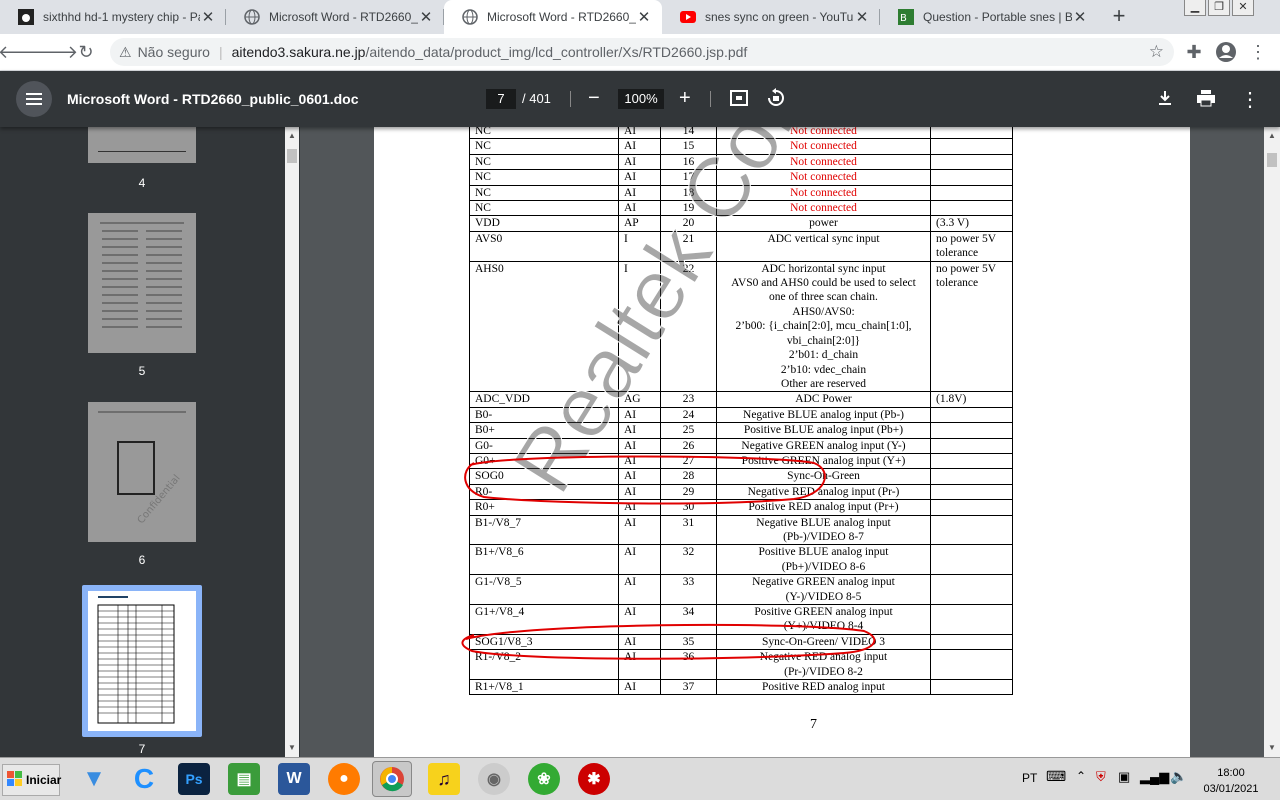 The height and width of the screenshot is (801, 1280). What do you see at coordinates (86, 52) in the screenshot?
I see `reload-button: ↻` at bounding box center [86, 52].